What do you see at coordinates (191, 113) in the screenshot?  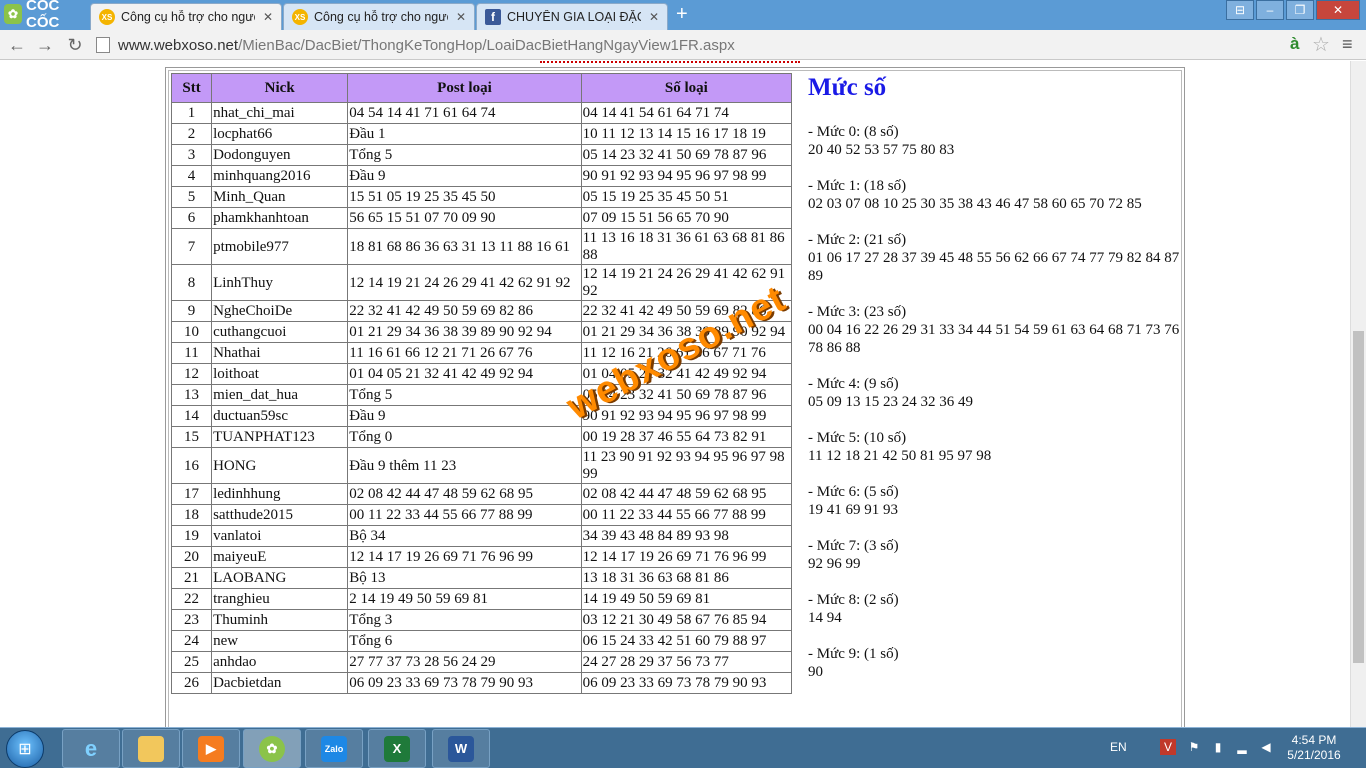 I see `cell-stt: 1` at bounding box center [191, 113].